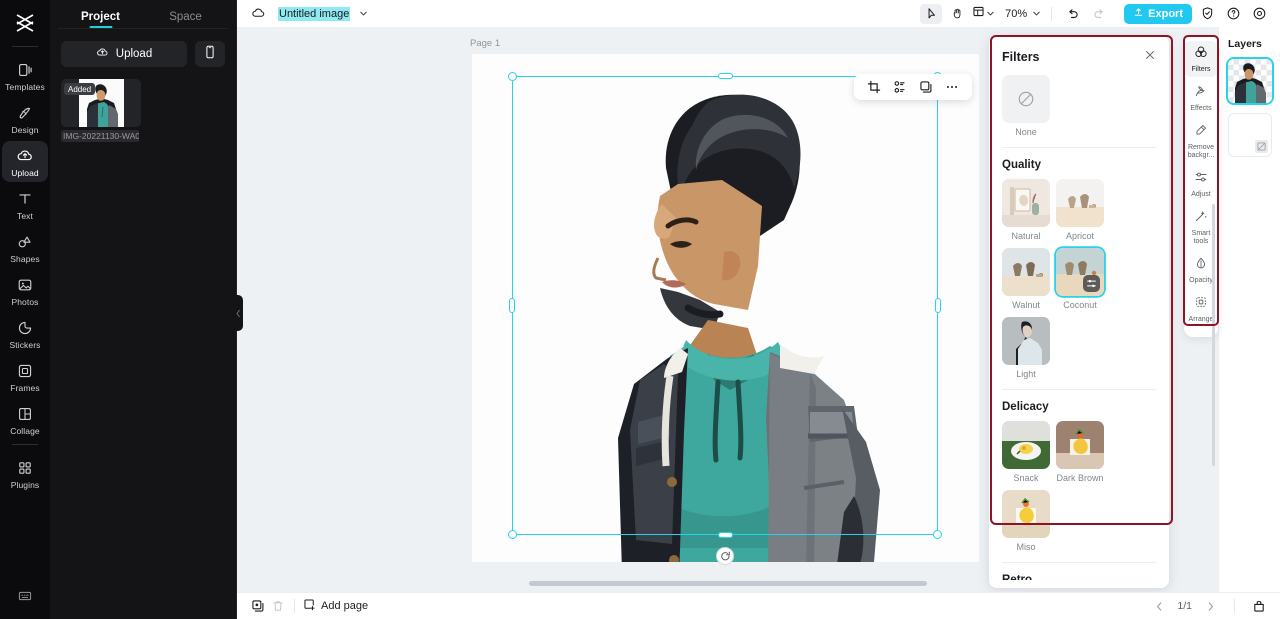  Describe the element at coordinates (1213, 335) in the screenshot. I see `tool-rail-scrollbar` at that location.